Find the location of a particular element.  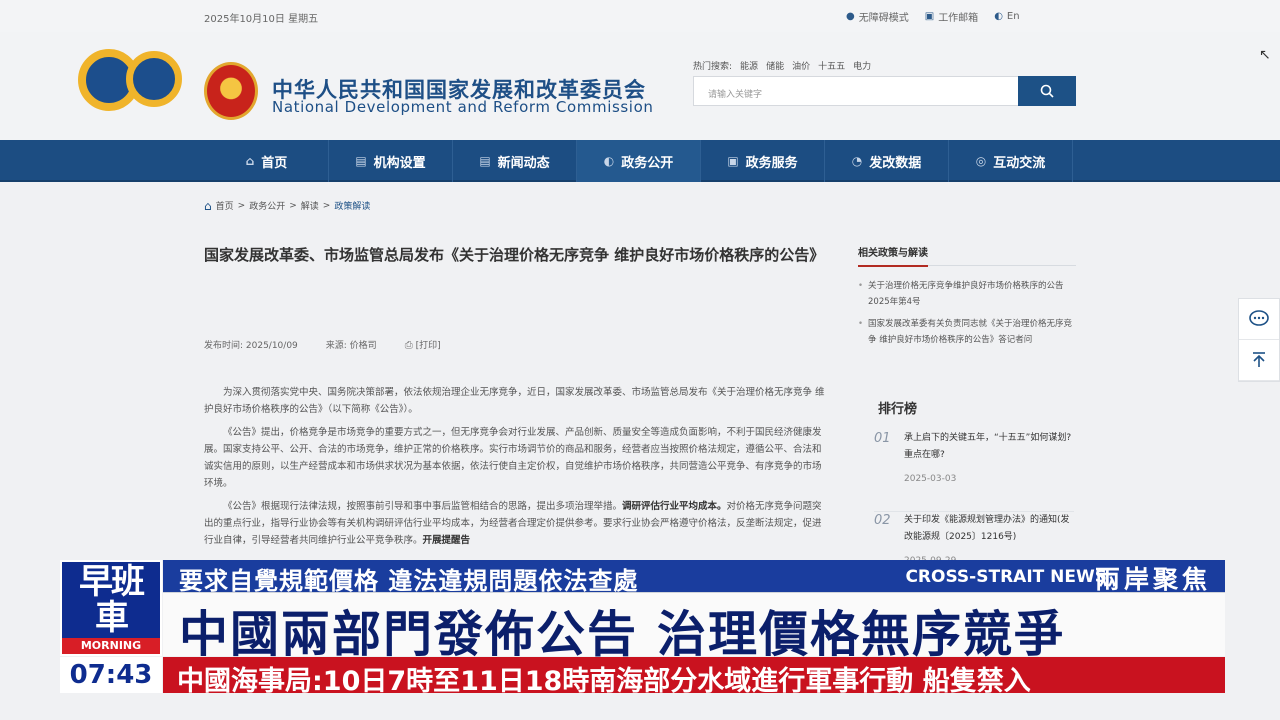

main-nav: ⌂ 首页 ▤ 机构设置 ▤ 新闻动态 ◐ 政务公开 ▣ 政务服务 ◔ 发改数据 ◎ 互动交流 is located at coordinates (640, 161).